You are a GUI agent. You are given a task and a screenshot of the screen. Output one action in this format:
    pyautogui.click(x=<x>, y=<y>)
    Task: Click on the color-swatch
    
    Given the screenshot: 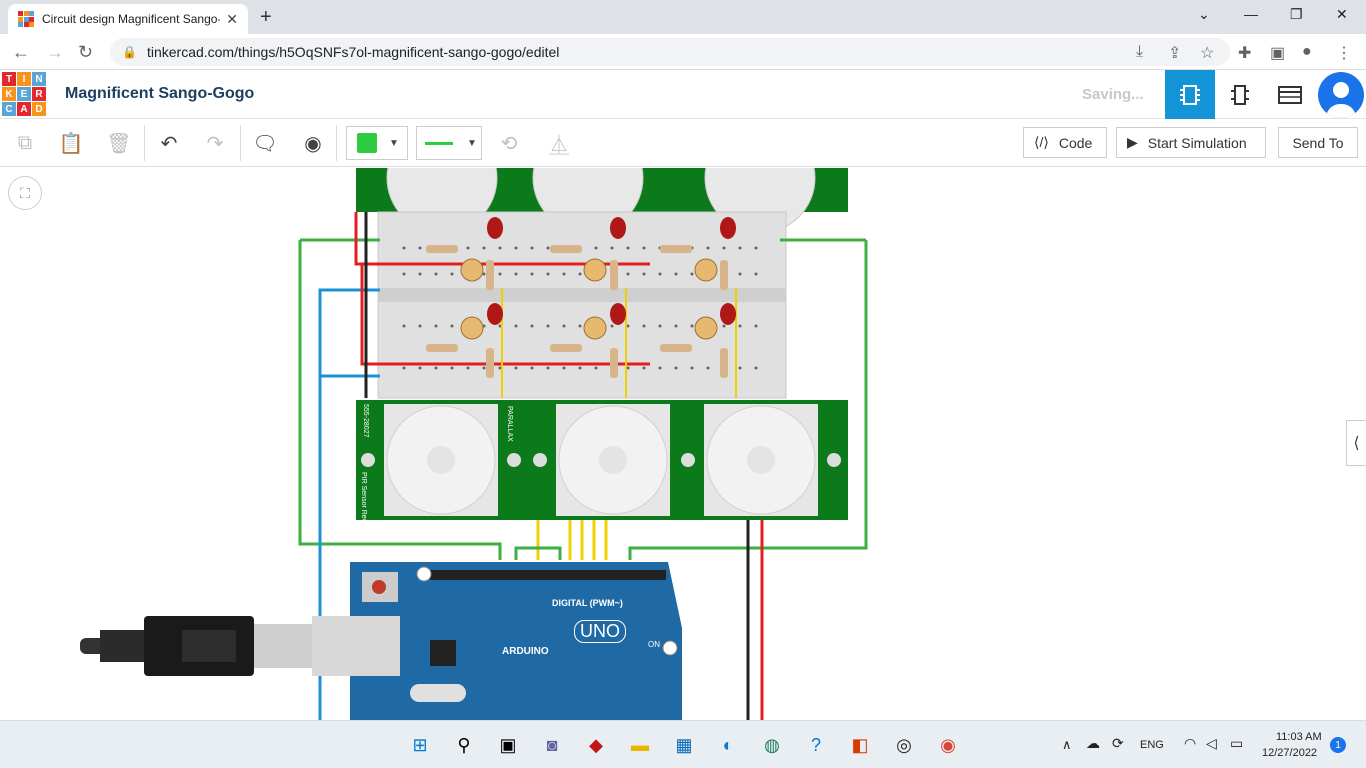 What is the action you would take?
    pyautogui.click(x=367, y=143)
    